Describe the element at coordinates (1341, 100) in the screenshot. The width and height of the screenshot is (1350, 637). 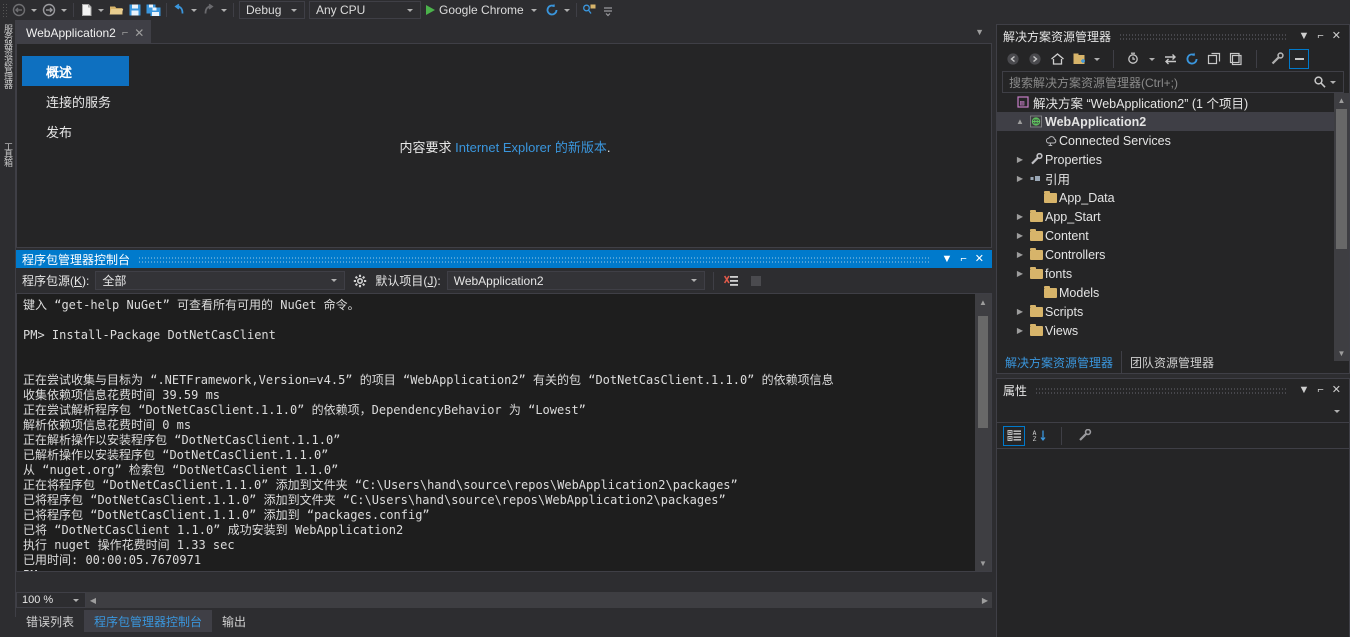
I see `scroll-up-arrow-icon: ▲` at that location.